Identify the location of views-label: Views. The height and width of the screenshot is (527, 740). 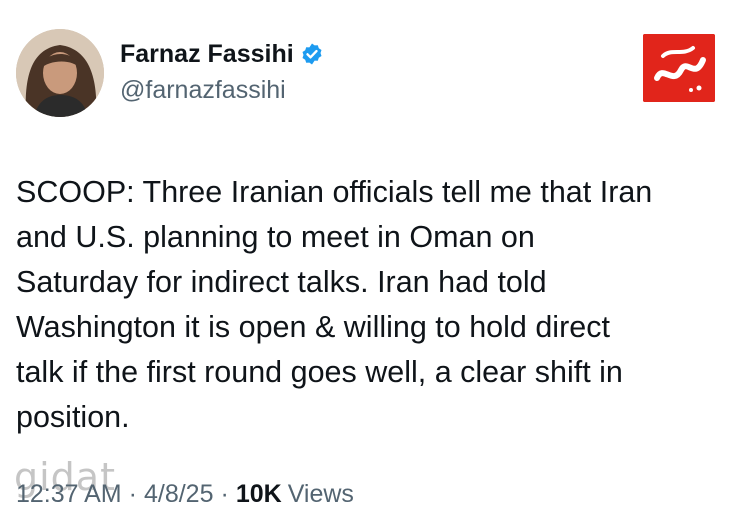
(320, 494).